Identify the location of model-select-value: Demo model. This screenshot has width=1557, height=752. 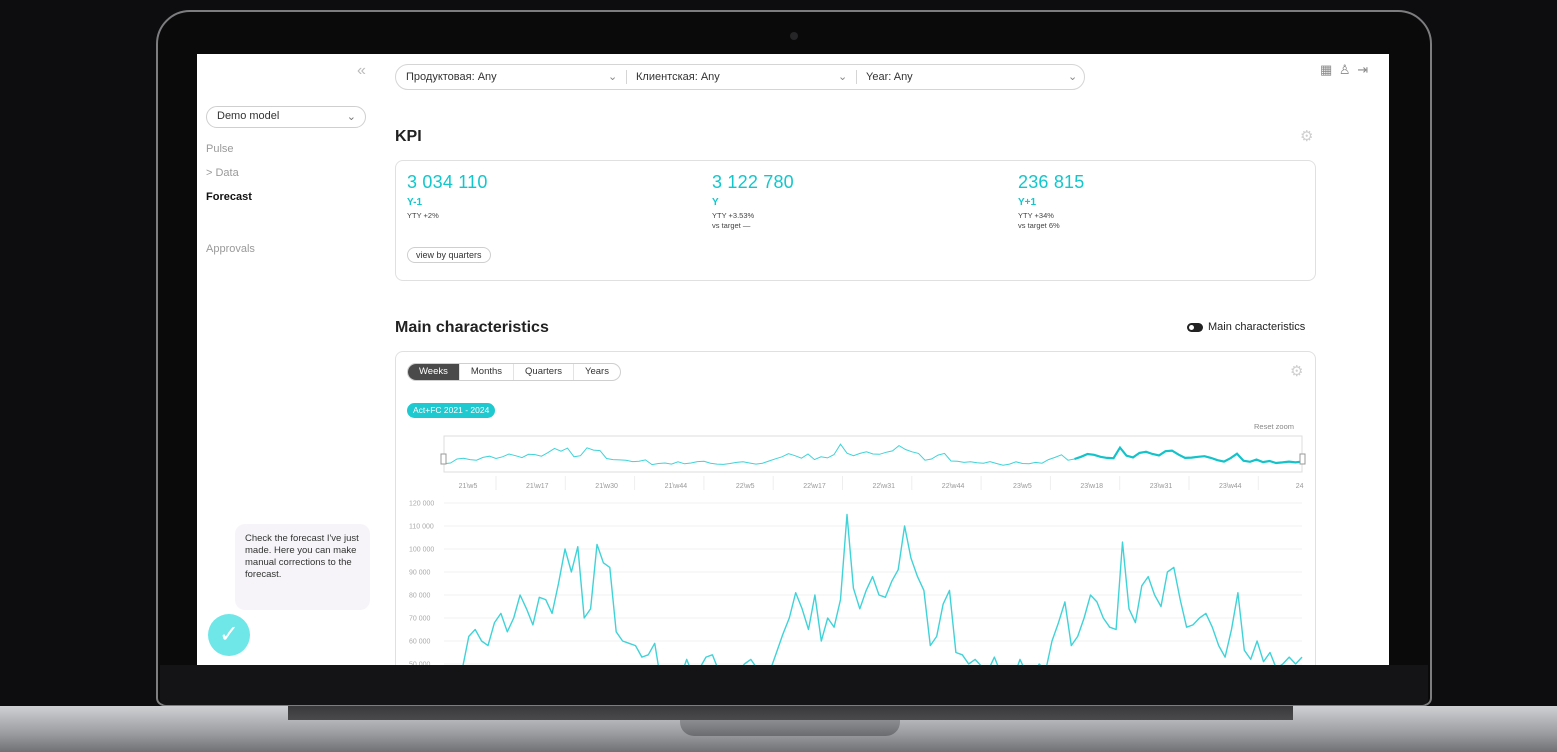
(248, 116).